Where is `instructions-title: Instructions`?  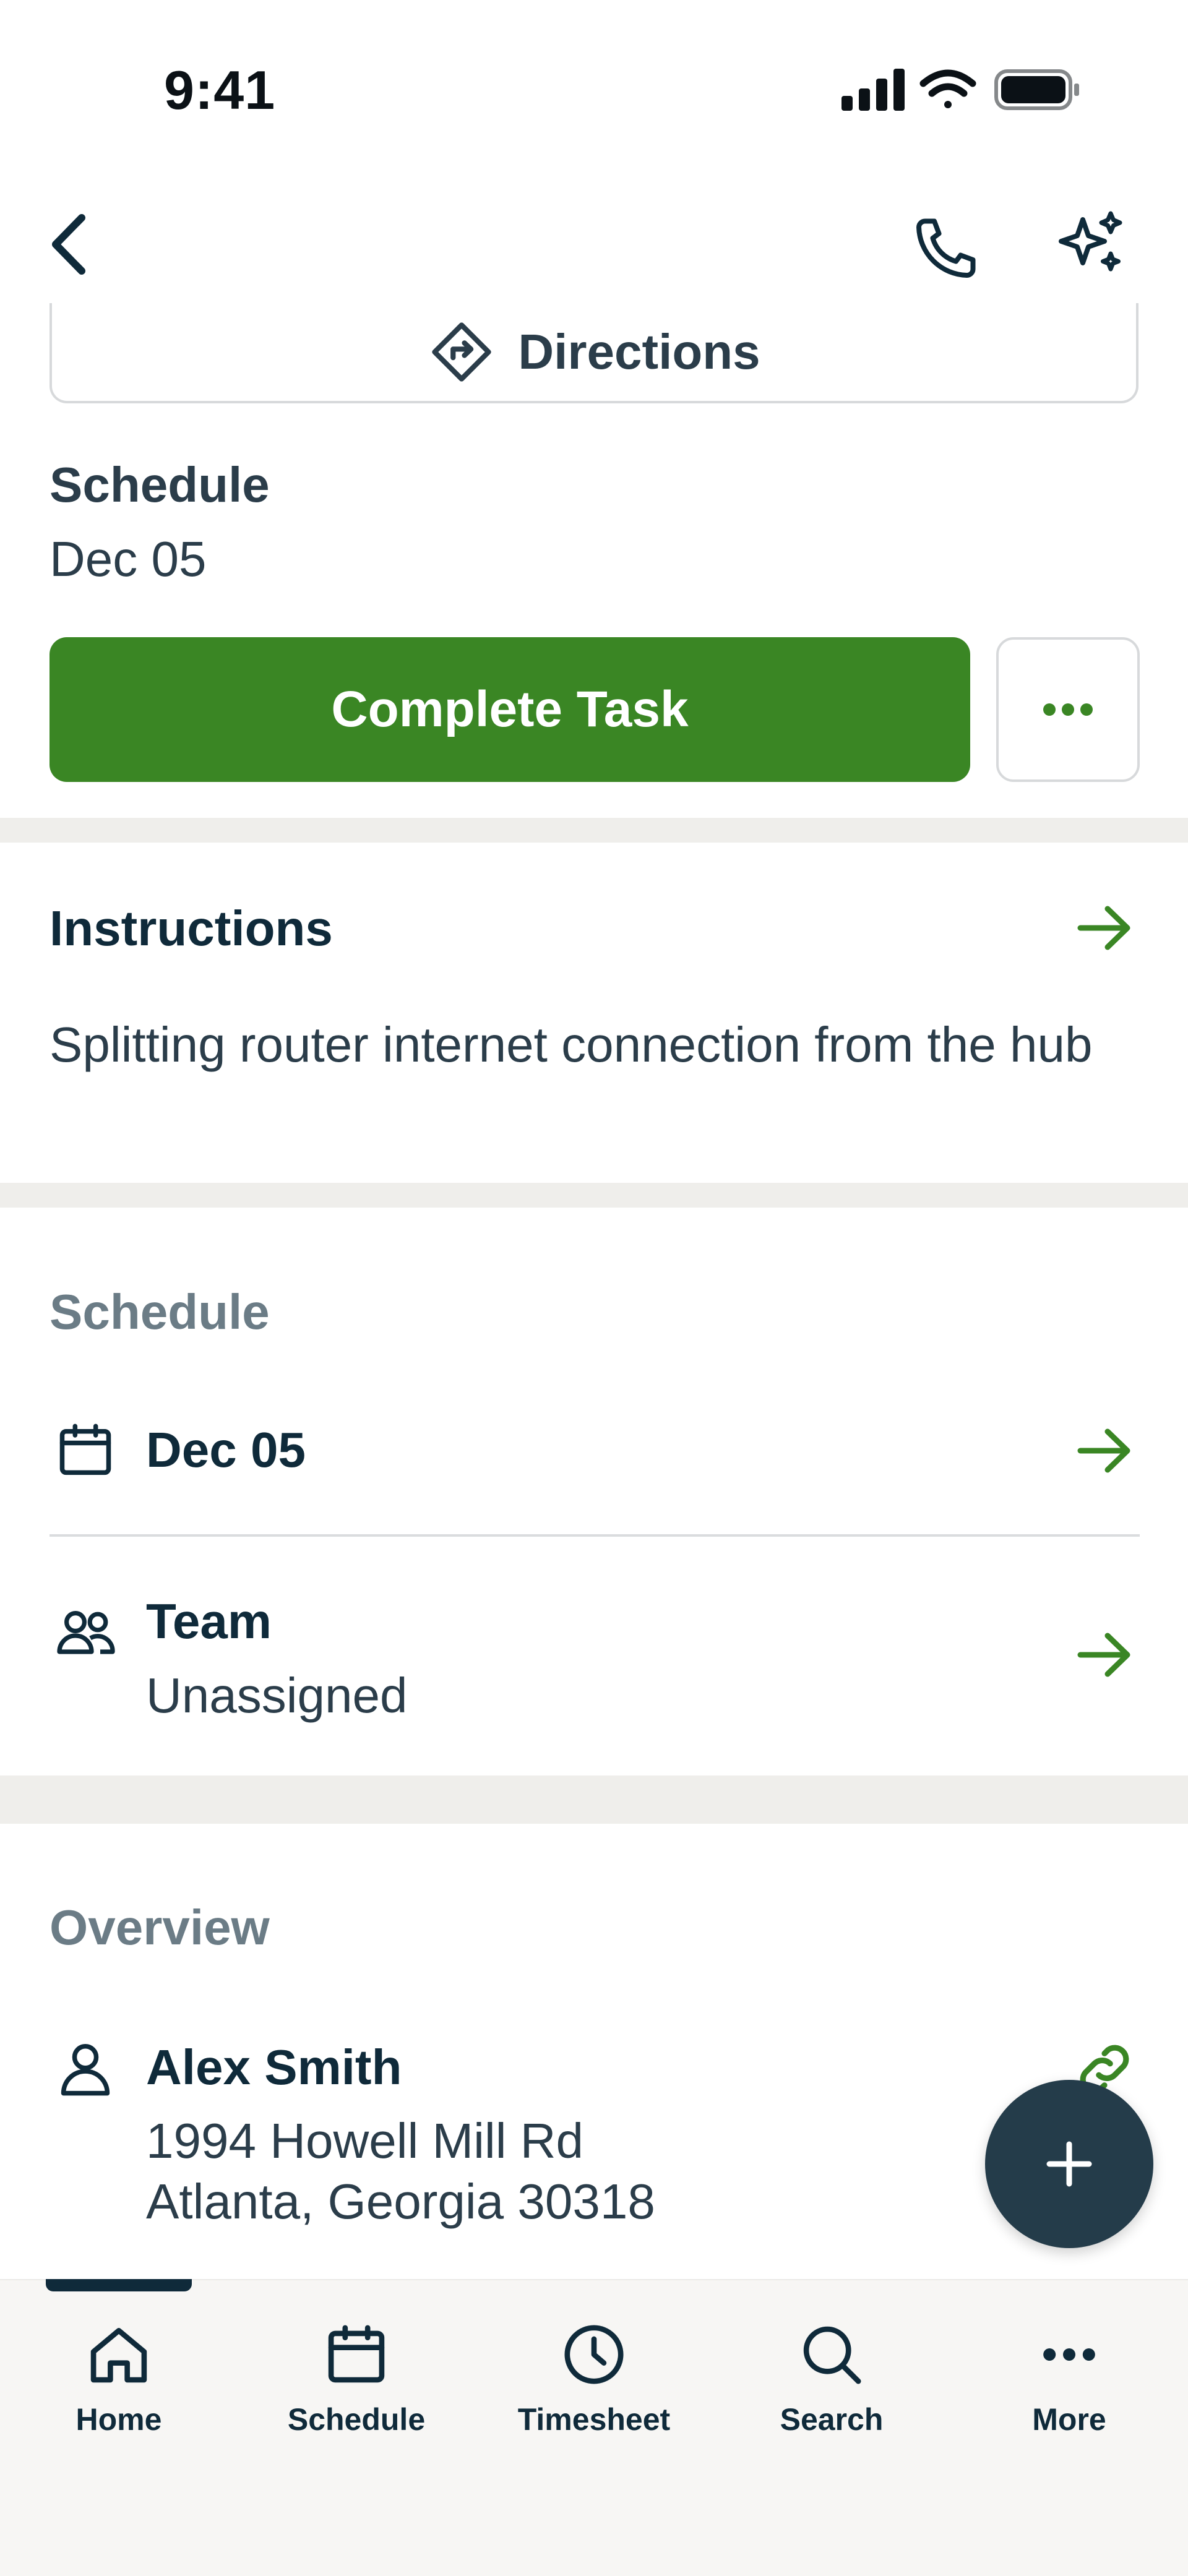 instructions-title: Instructions is located at coordinates (191, 929).